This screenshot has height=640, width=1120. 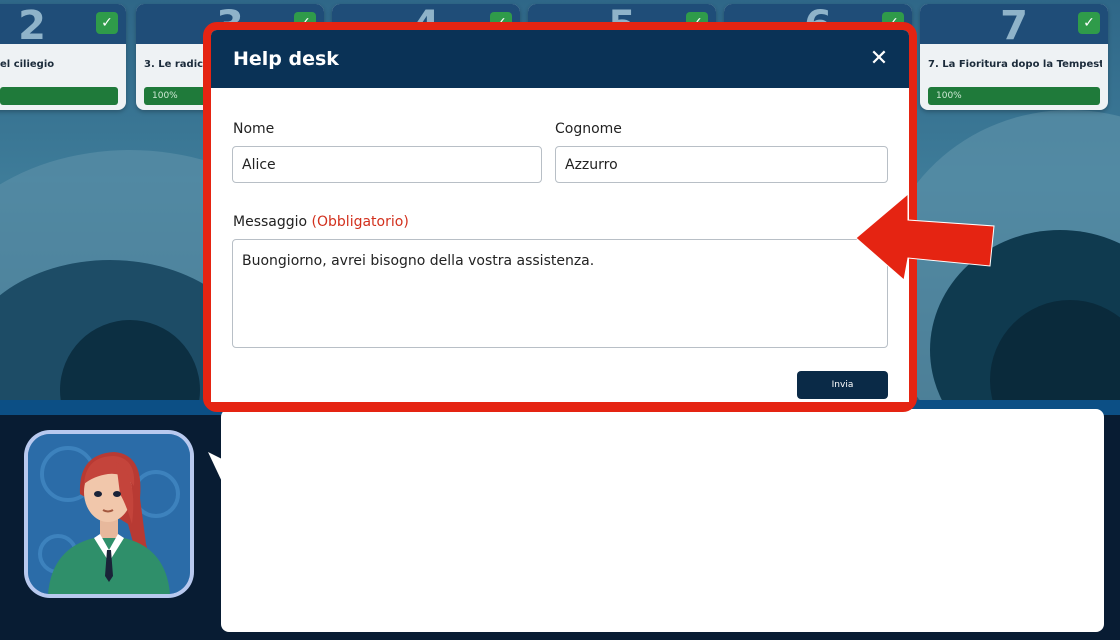 What do you see at coordinates (560, 293) in the screenshot?
I see `message-textarea` at bounding box center [560, 293].